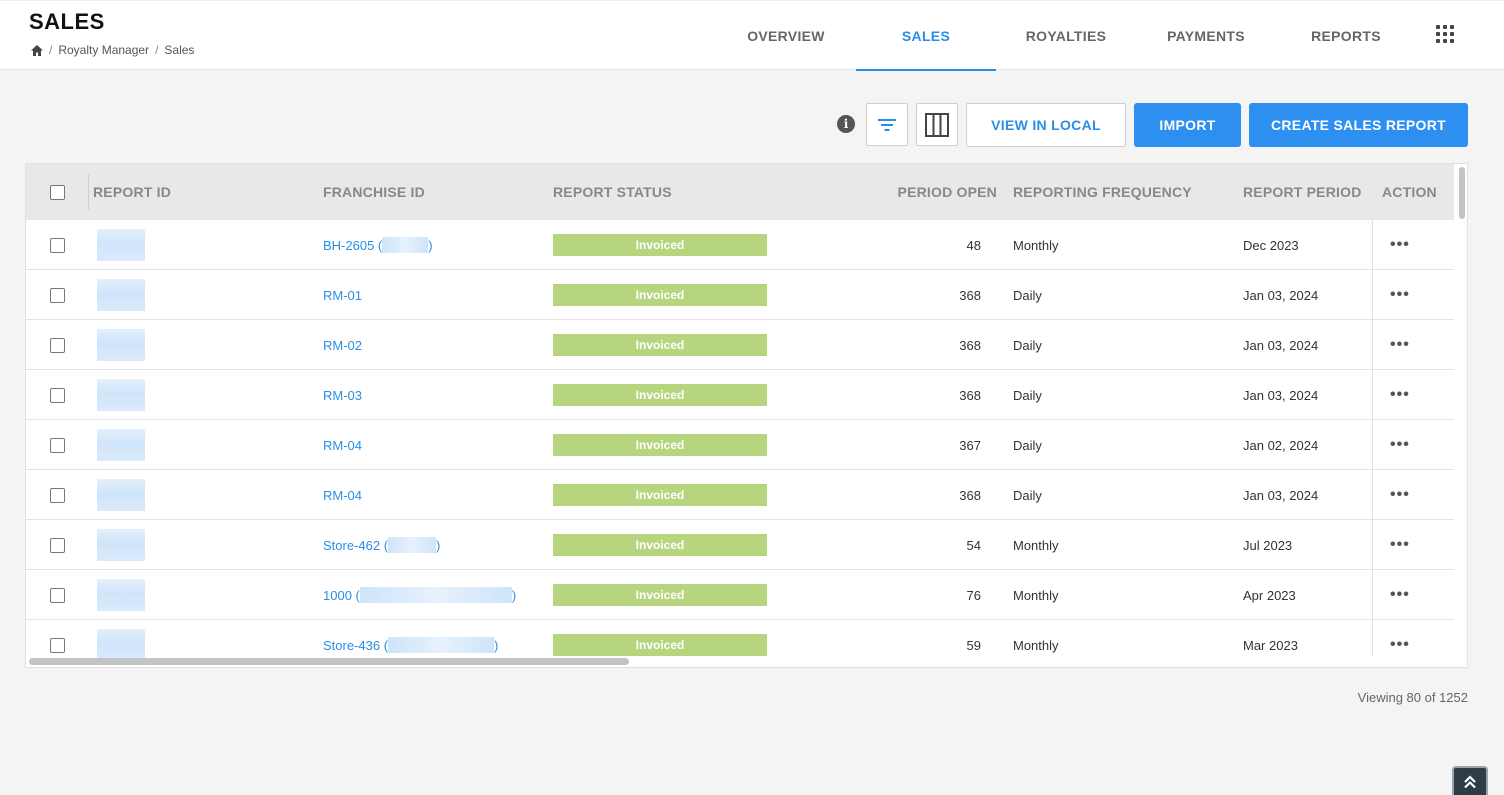 The width and height of the screenshot is (1504, 795). Describe the element at coordinates (1346, 36) in the screenshot. I see `tab-reports: REPORTS` at that location.